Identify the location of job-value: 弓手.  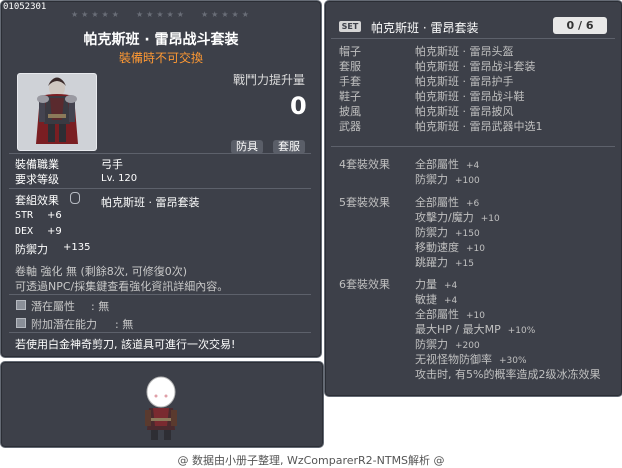
(112, 164).